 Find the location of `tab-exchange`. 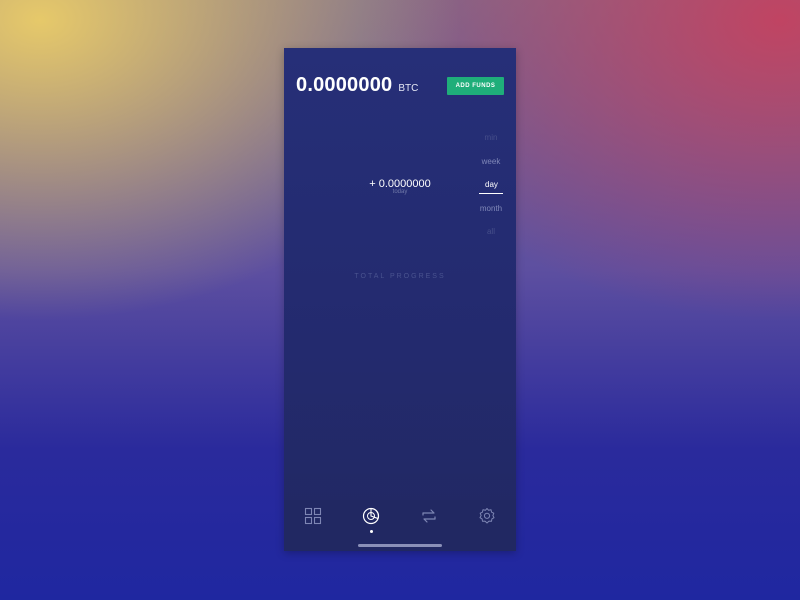

tab-exchange is located at coordinates (429, 516).